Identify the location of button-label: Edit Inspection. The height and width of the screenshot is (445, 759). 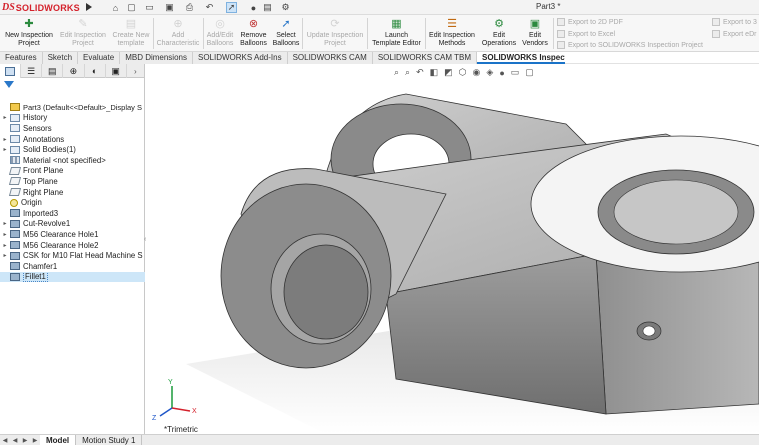
(83, 35).